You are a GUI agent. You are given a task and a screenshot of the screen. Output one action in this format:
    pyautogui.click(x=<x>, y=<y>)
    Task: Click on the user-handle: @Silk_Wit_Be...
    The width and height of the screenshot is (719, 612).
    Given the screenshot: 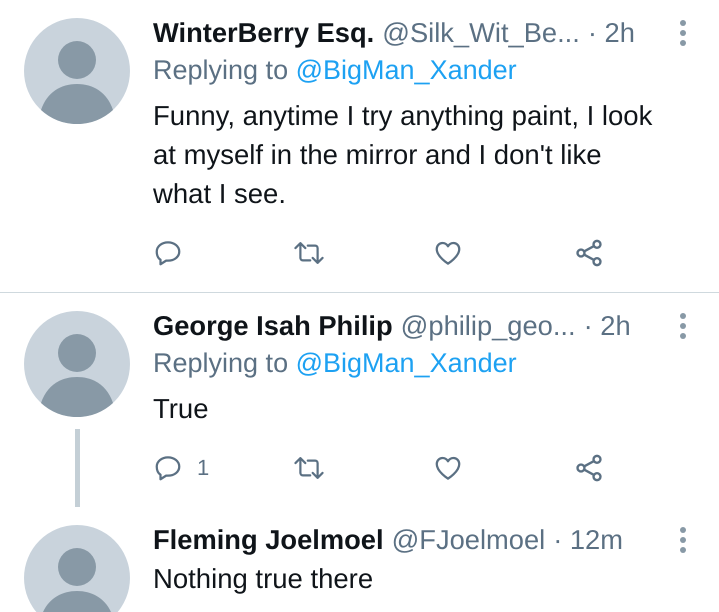 What is the action you would take?
    pyautogui.click(x=481, y=33)
    